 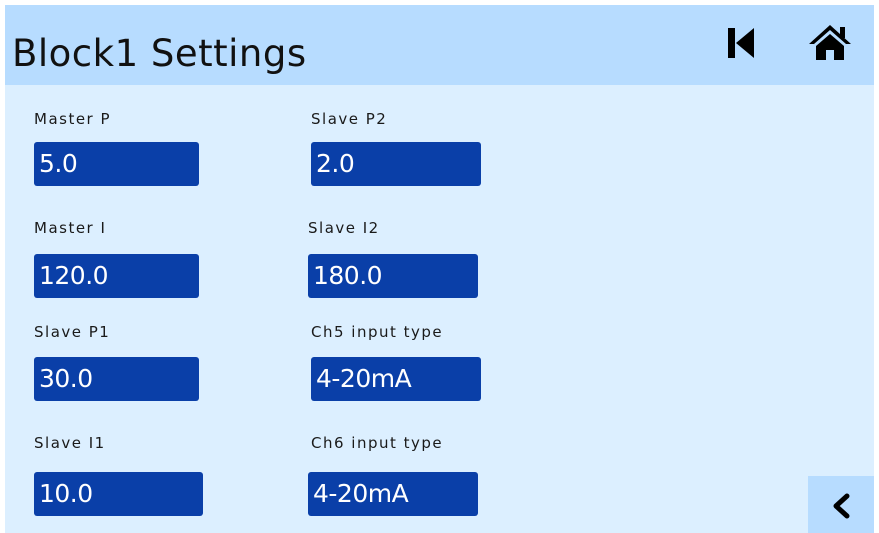 What do you see at coordinates (393, 494) in the screenshot?
I see `ch6-input-type-field: 4-20mA` at bounding box center [393, 494].